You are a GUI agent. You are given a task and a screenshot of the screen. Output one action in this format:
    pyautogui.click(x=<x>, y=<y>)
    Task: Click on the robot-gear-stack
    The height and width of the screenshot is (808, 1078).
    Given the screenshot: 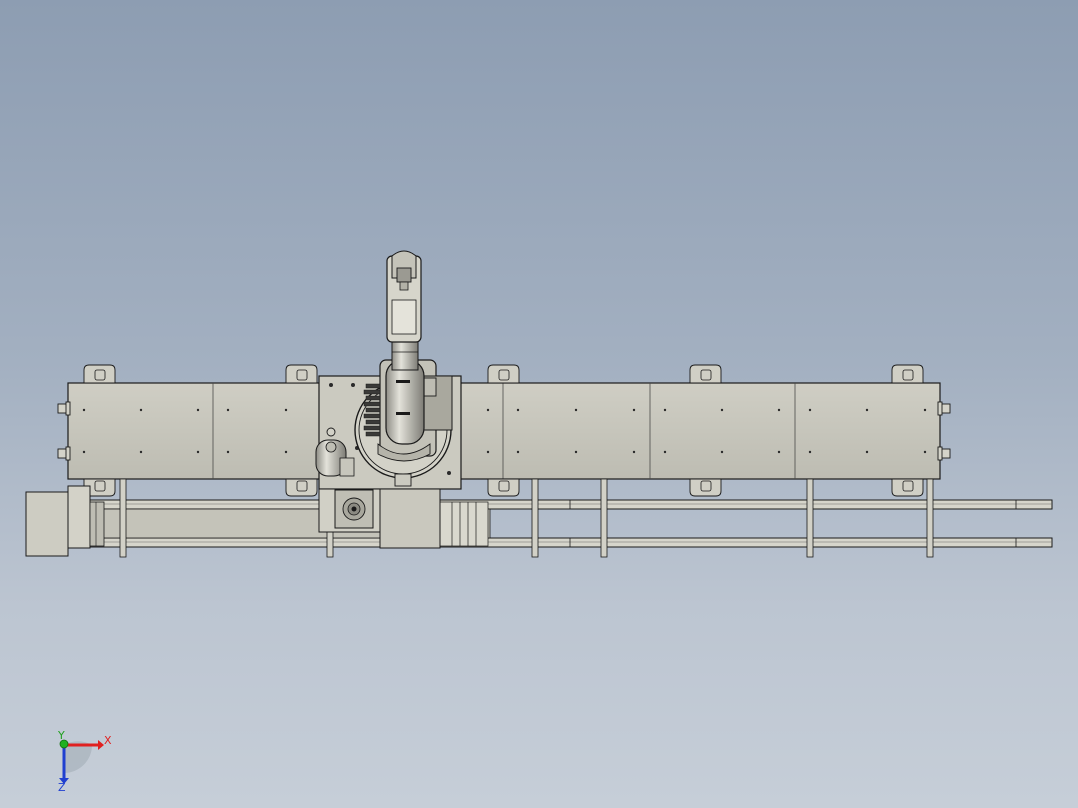 What is the action you would take?
    pyautogui.click(x=372, y=410)
    